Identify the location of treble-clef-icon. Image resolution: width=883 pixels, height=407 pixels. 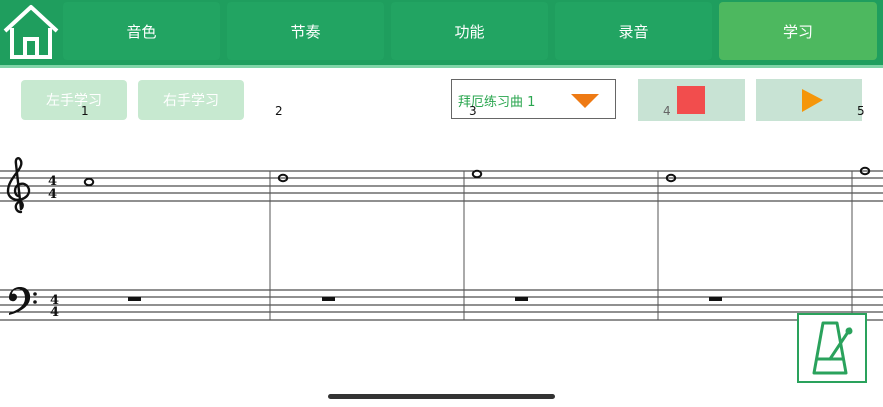
(18, 185).